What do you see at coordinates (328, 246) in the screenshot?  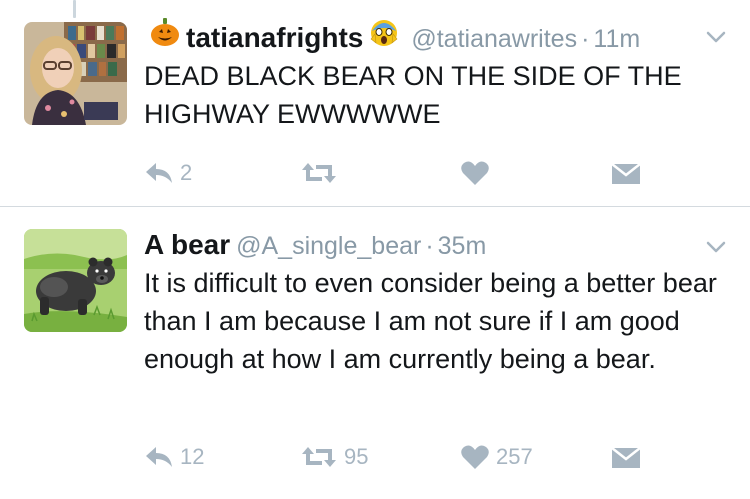 I see `user-handle: @A_single_bear` at bounding box center [328, 246].